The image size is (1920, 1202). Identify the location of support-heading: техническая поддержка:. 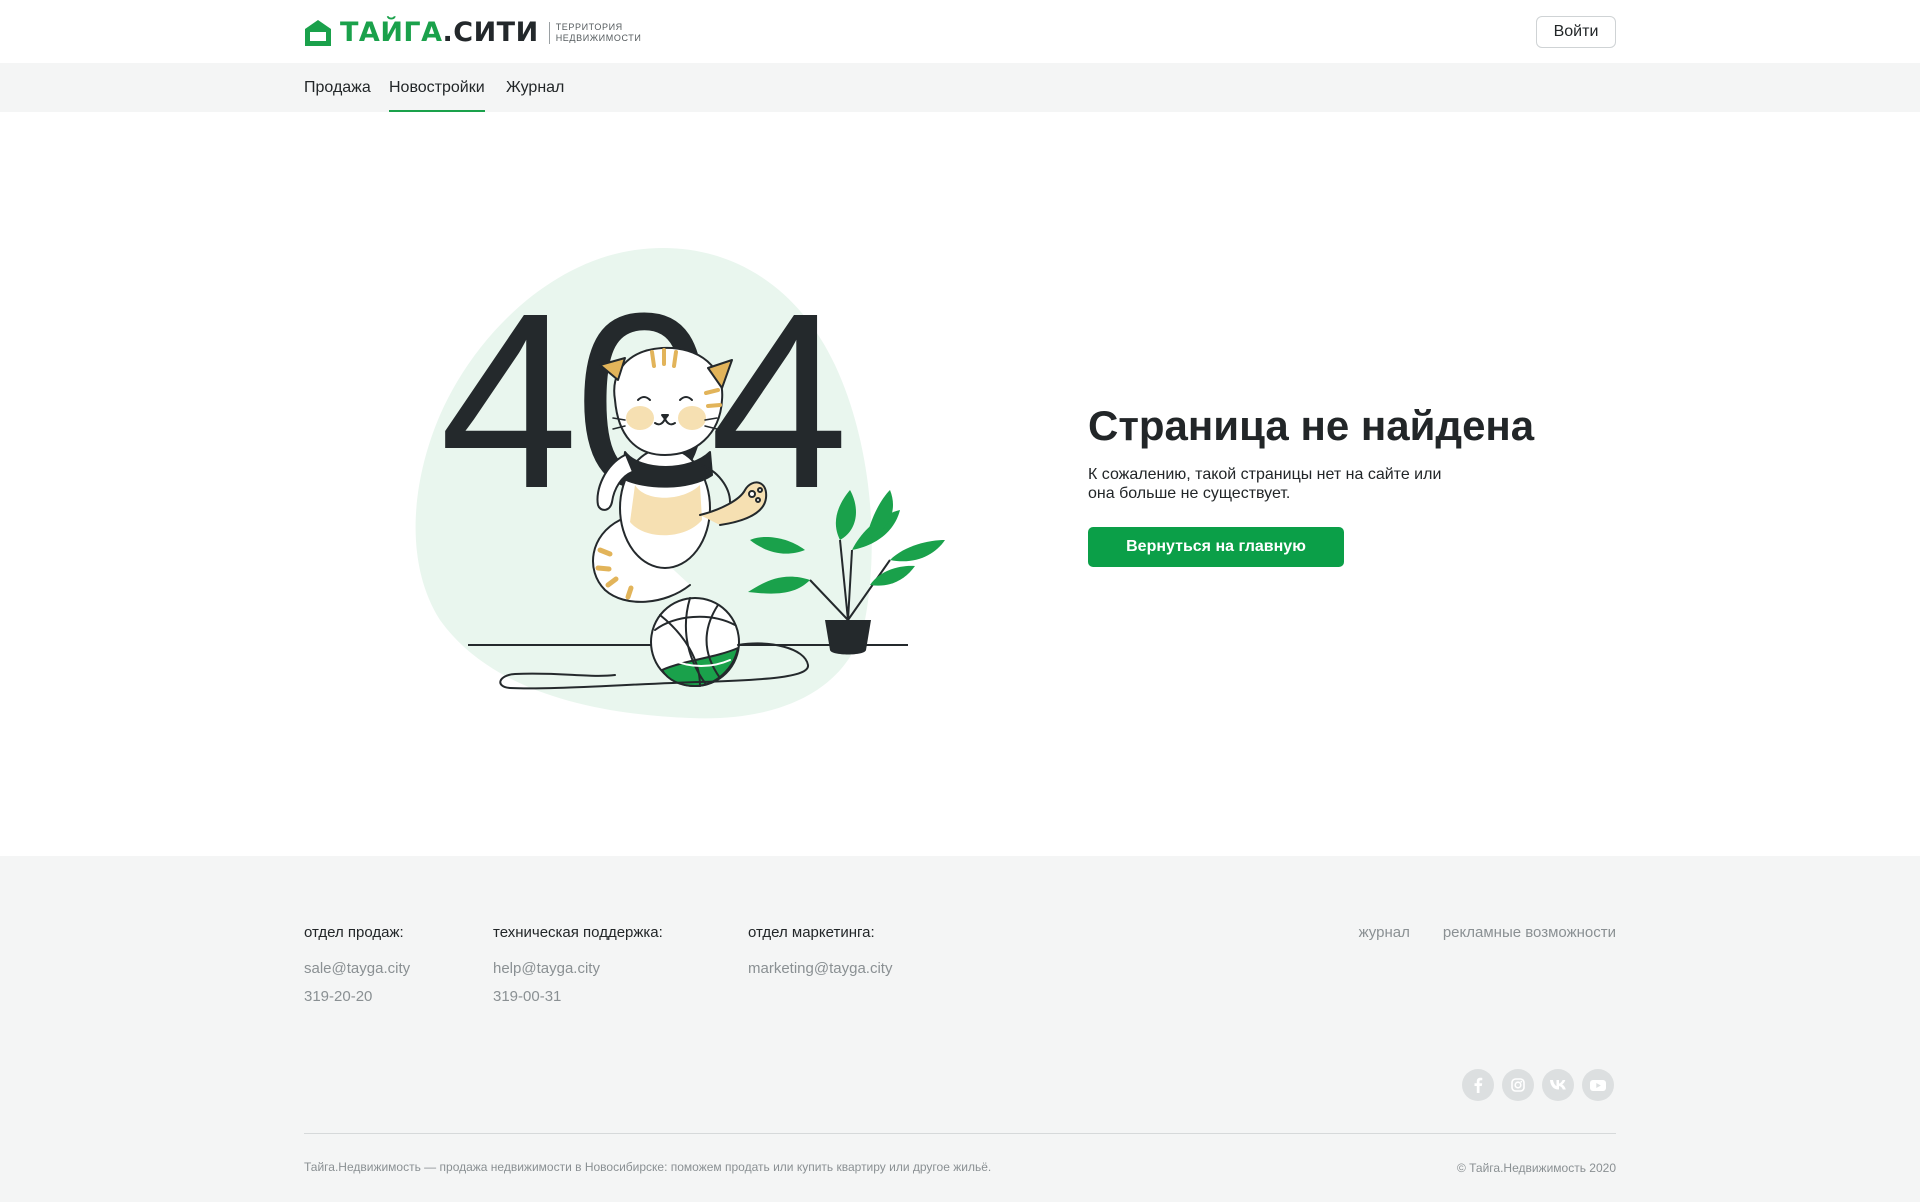
(578, 932).